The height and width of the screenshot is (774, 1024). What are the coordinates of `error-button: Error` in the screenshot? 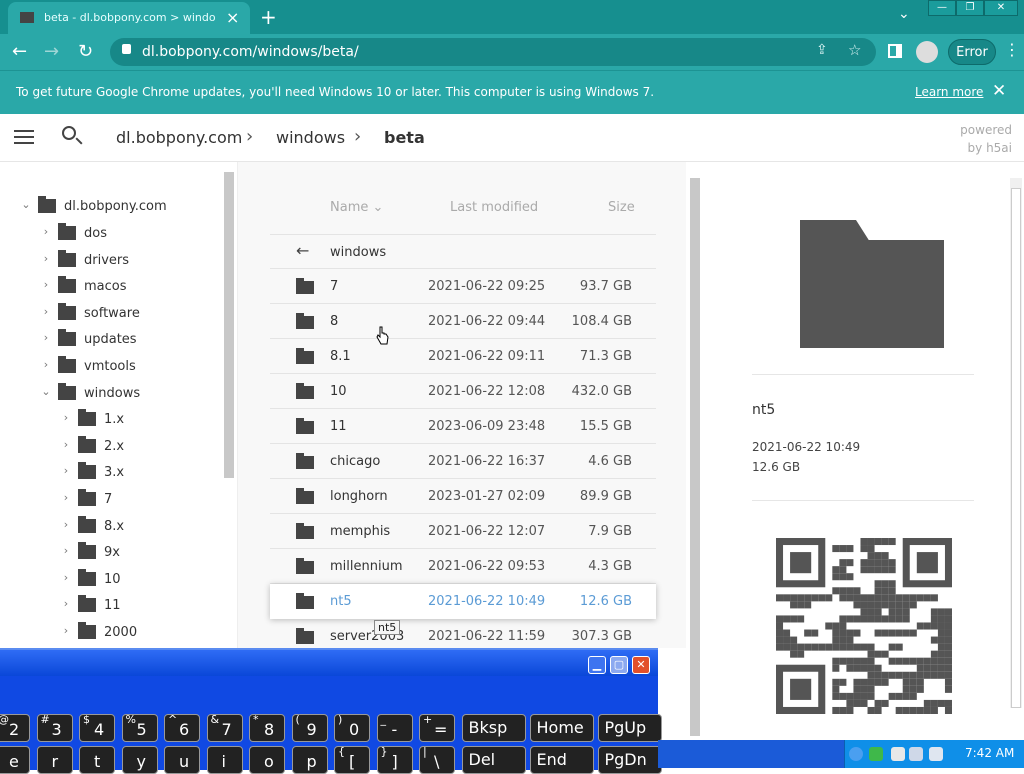 It's located at (972, 52).